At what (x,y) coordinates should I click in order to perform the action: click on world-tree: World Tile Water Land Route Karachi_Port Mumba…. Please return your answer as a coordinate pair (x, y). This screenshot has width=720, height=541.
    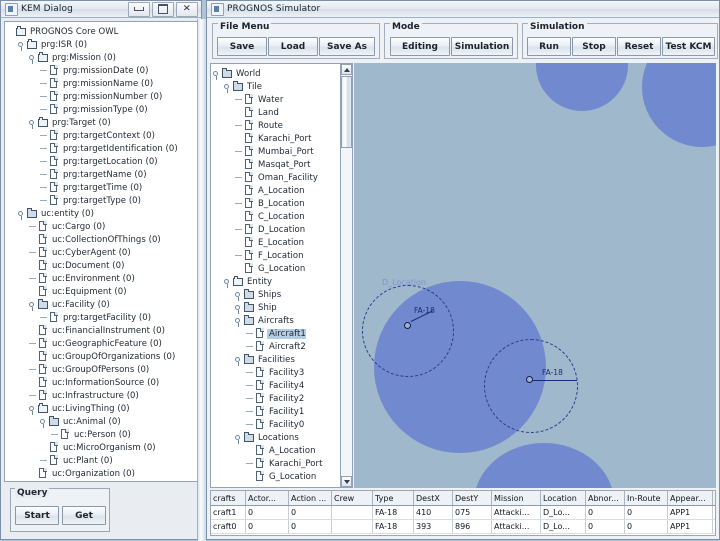
    Looking at the image, I should click on (279, 273).